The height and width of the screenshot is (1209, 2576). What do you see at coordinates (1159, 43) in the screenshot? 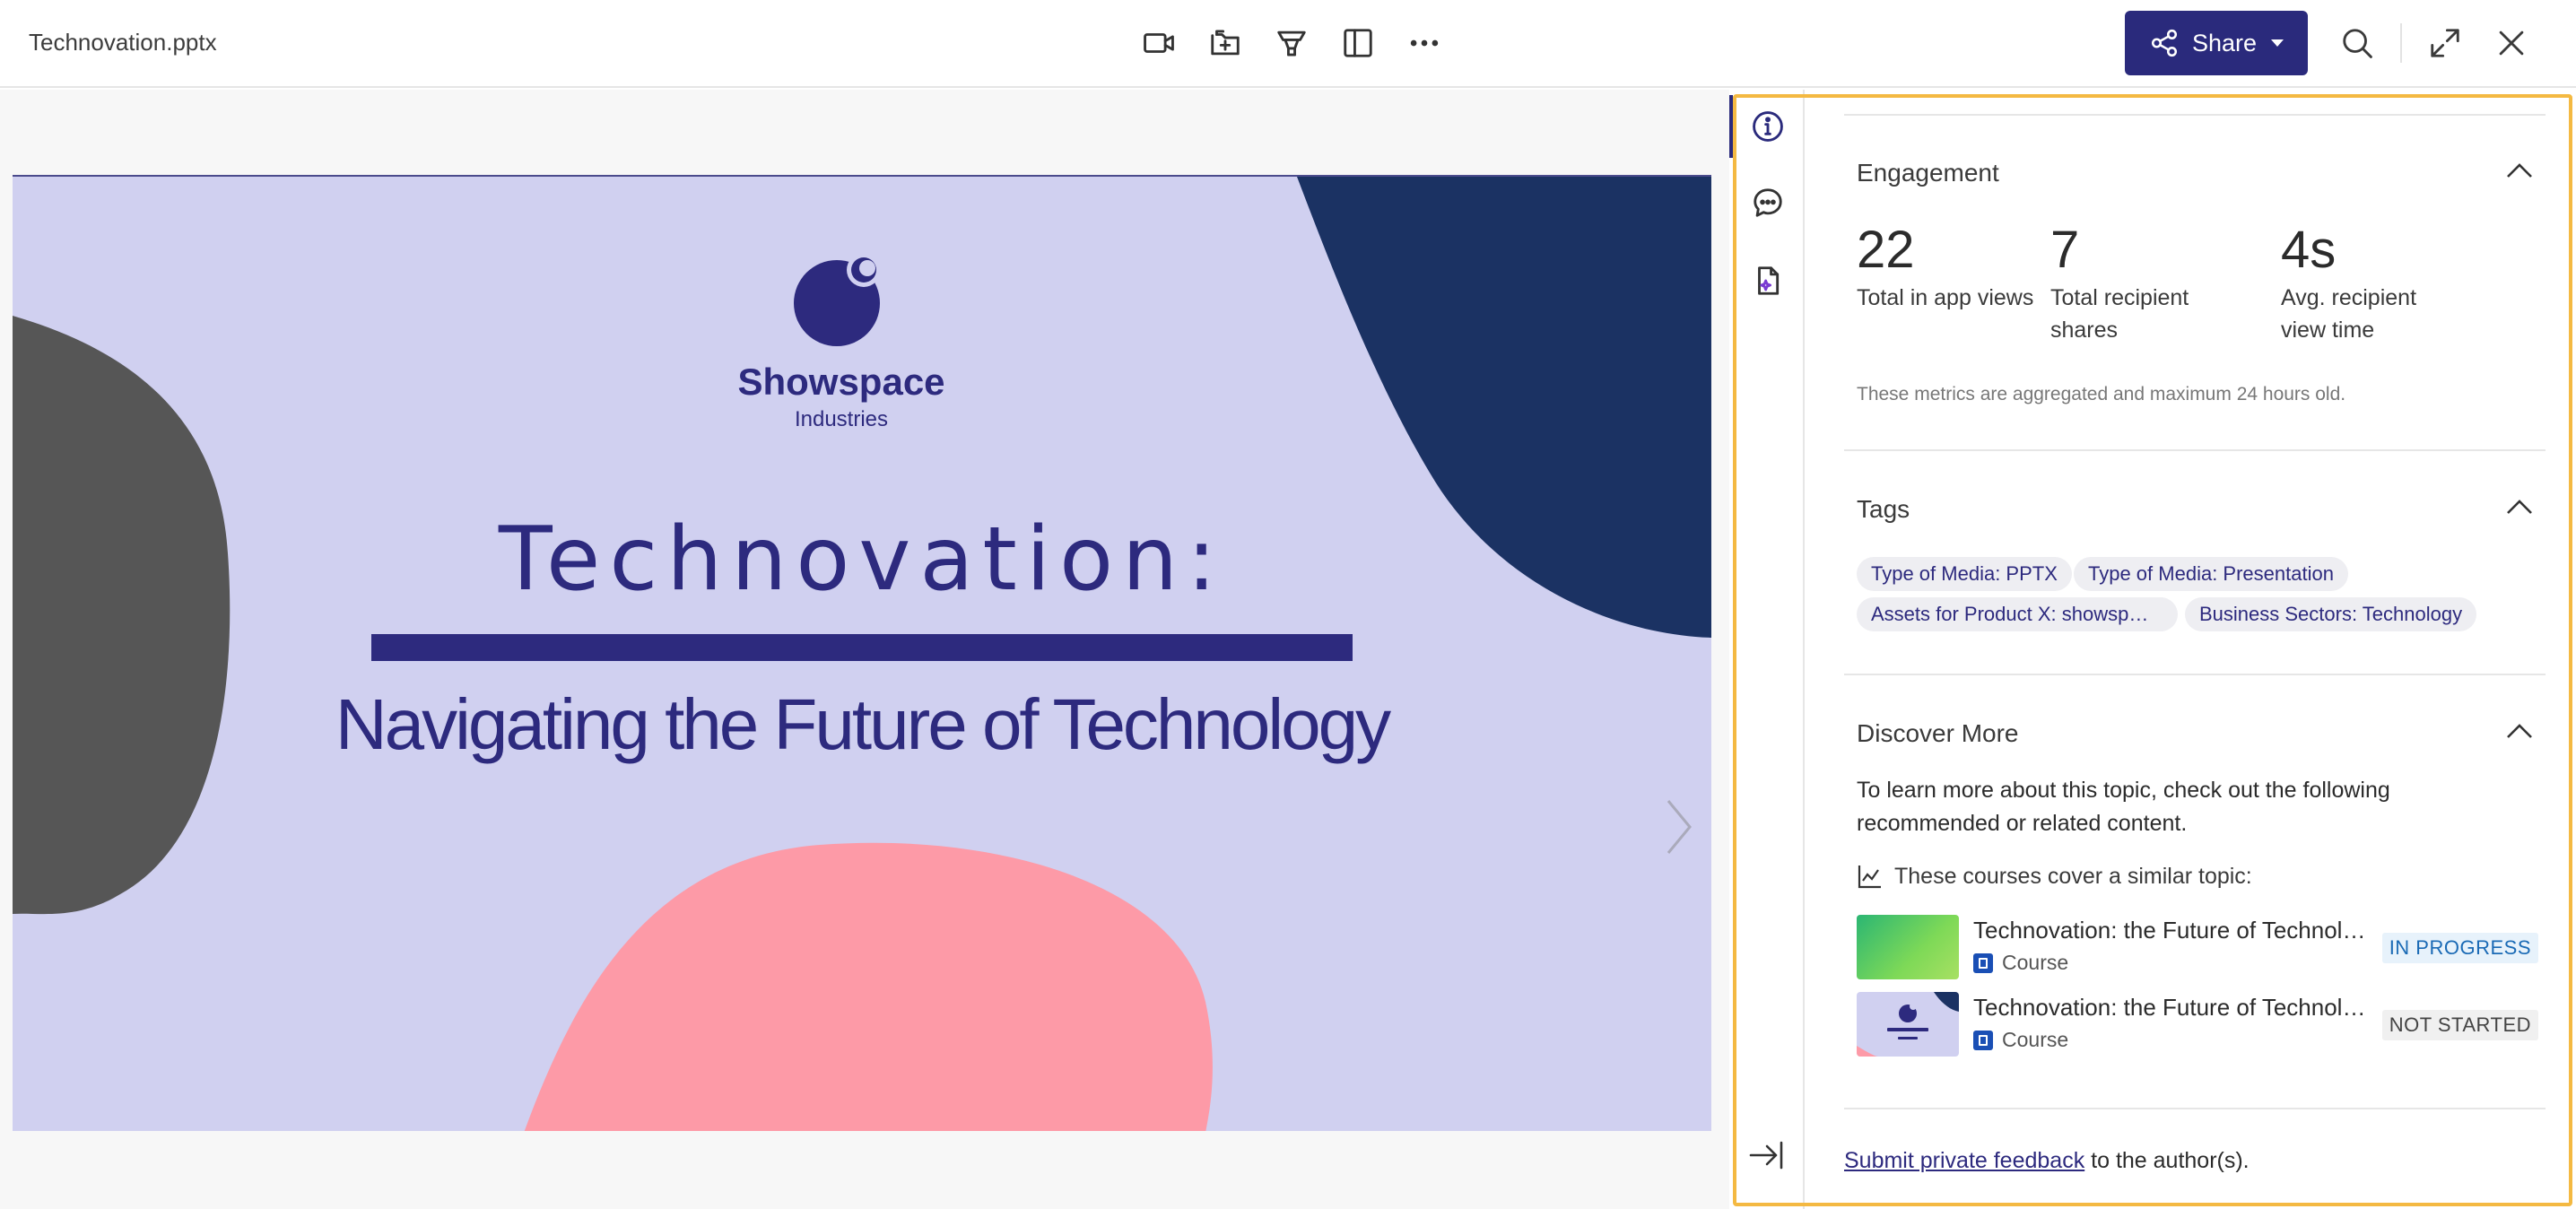
I see `video-icon` at bounding box center [1159, 43].